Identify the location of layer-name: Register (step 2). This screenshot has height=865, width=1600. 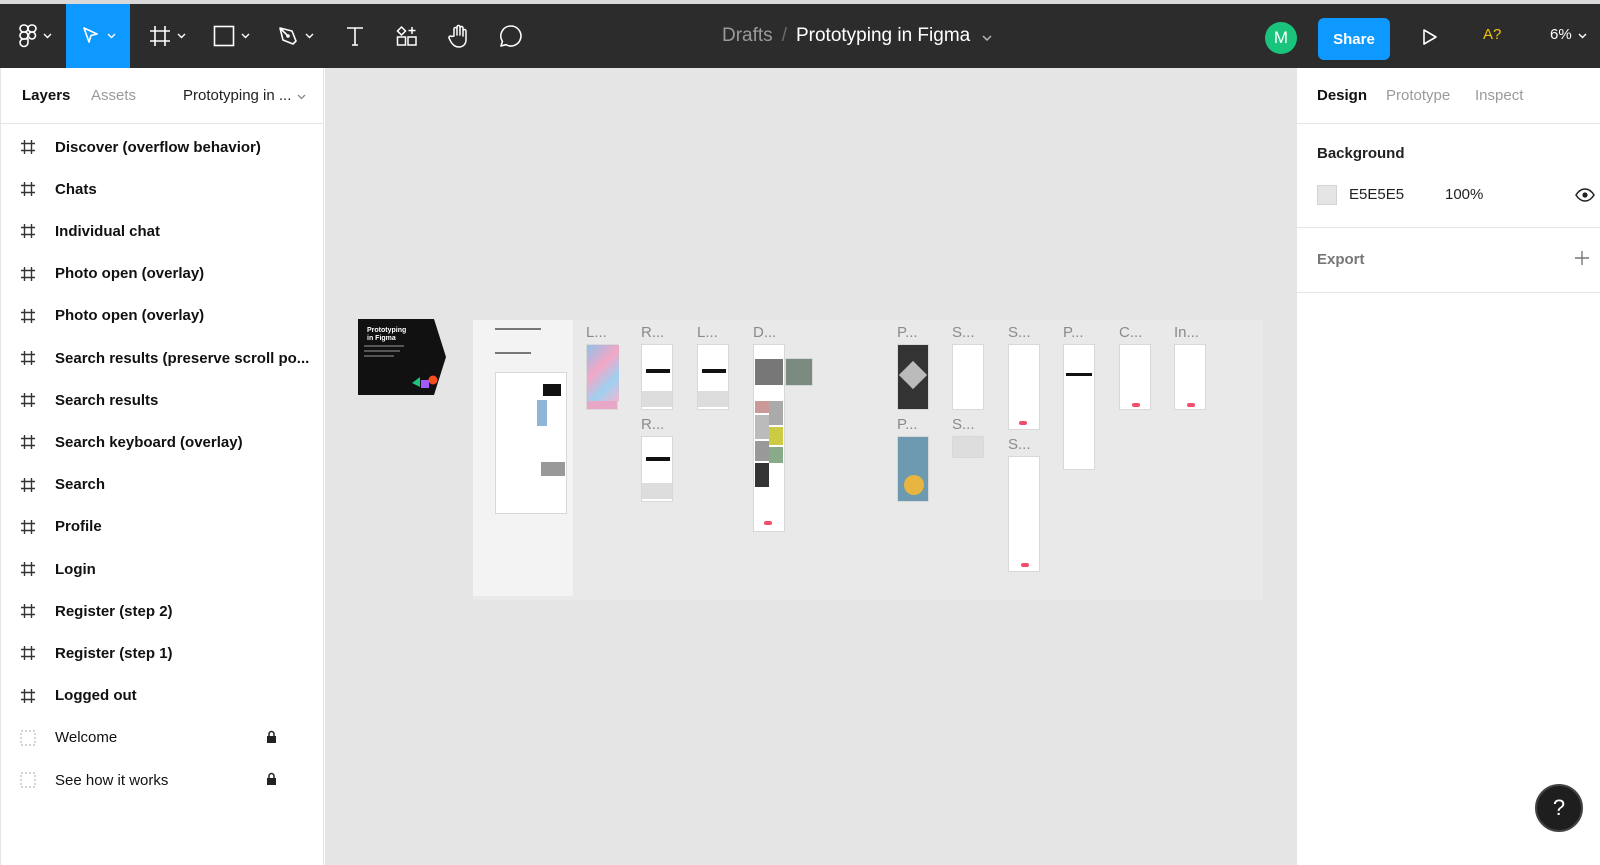
(114, 611).